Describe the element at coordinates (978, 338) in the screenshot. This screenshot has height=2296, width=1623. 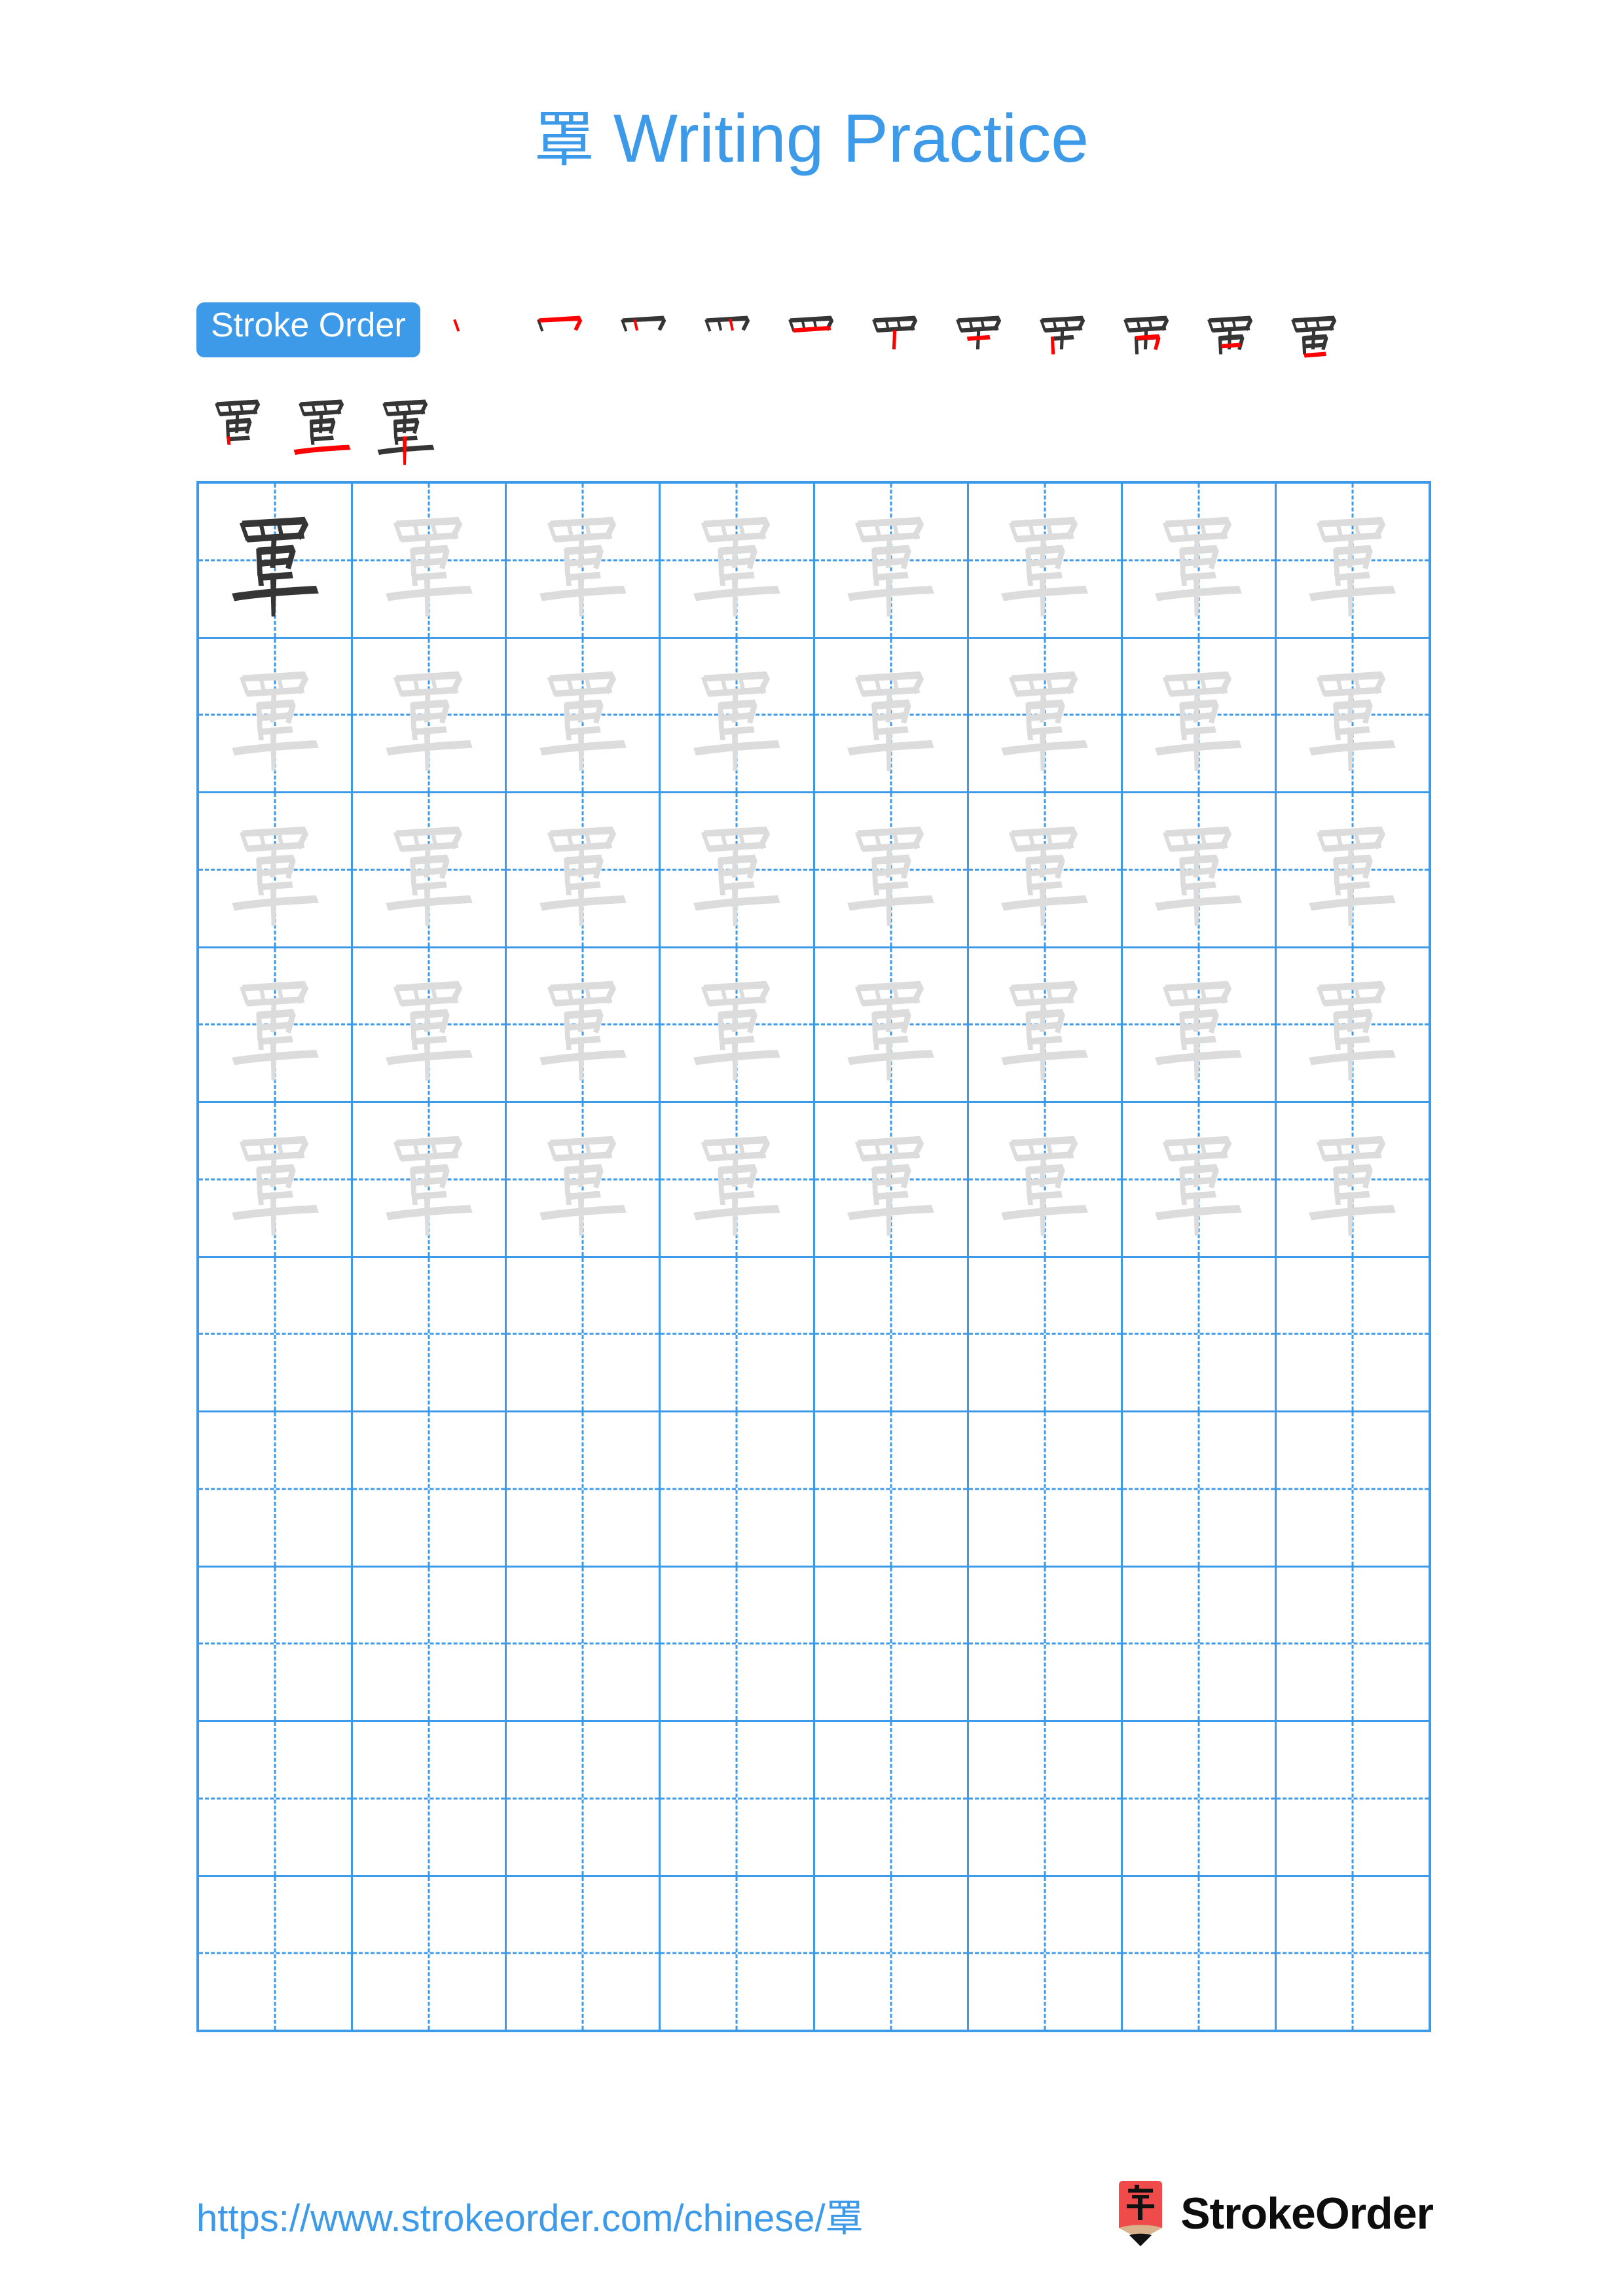
I see `stroke-step-7-new-stroke` at that location.